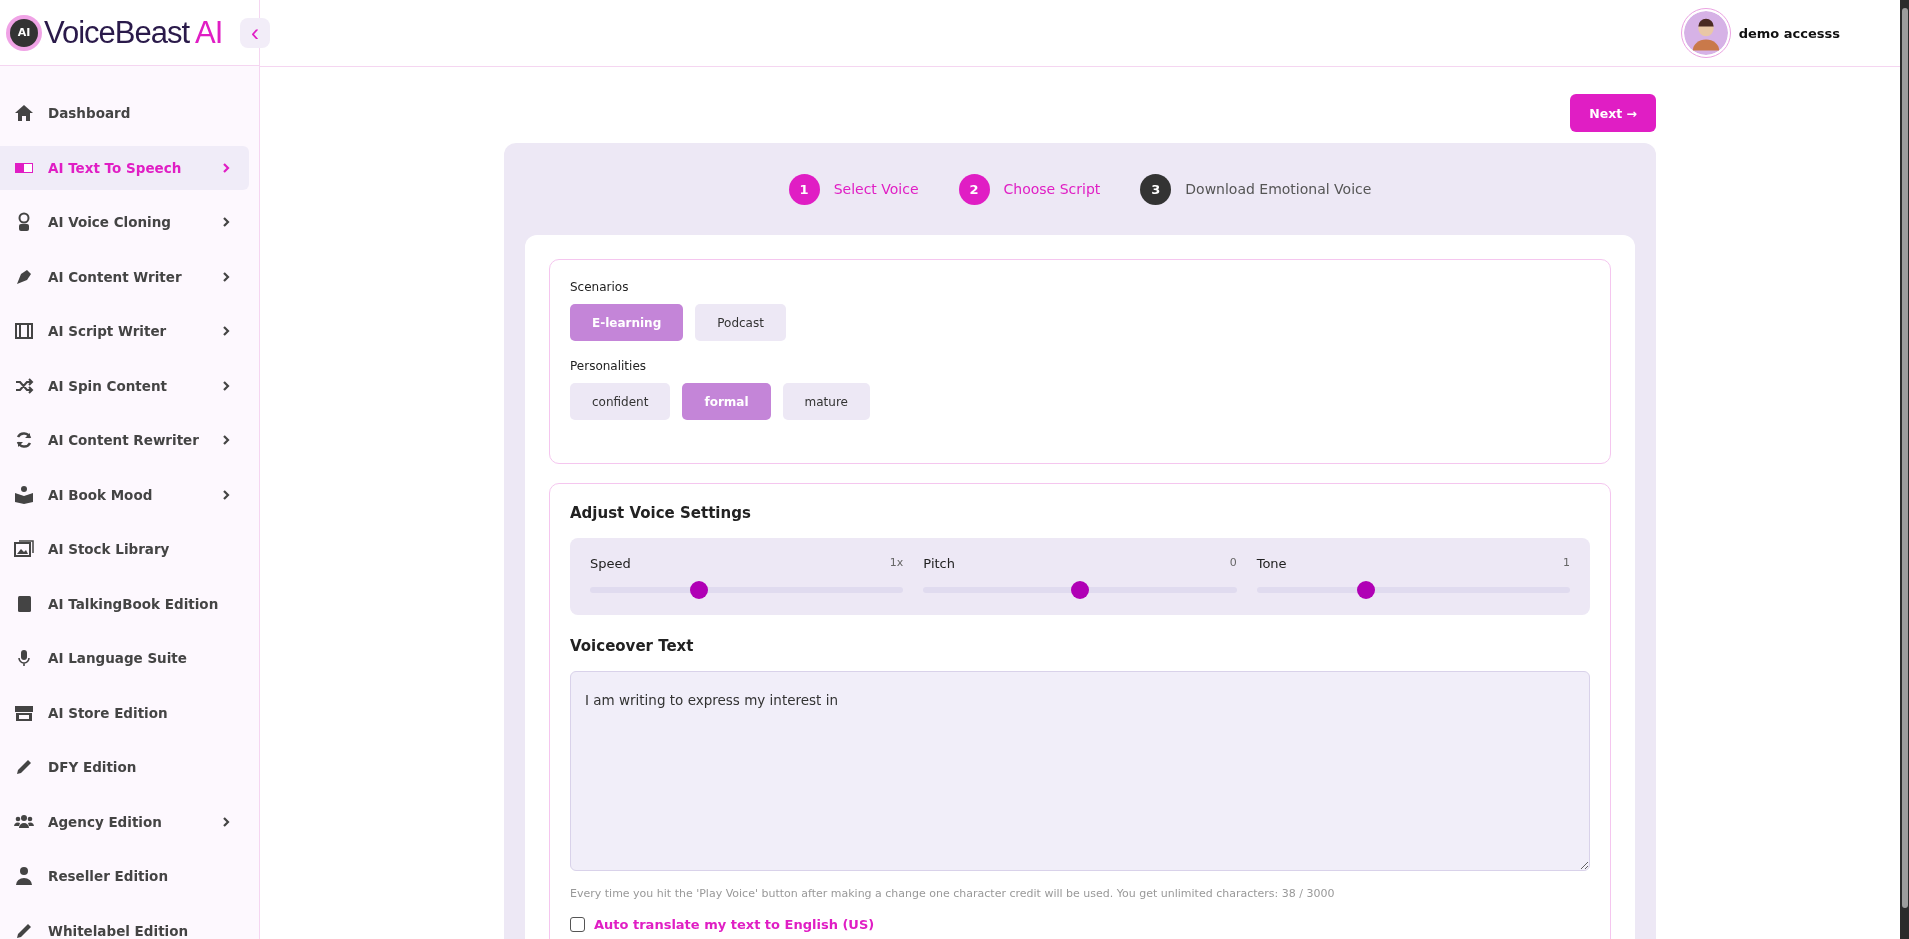  Describe the element at coordinates (124, 923) in the screenshot. I see `sidebar-item: Whitelabel Edition` at that location.